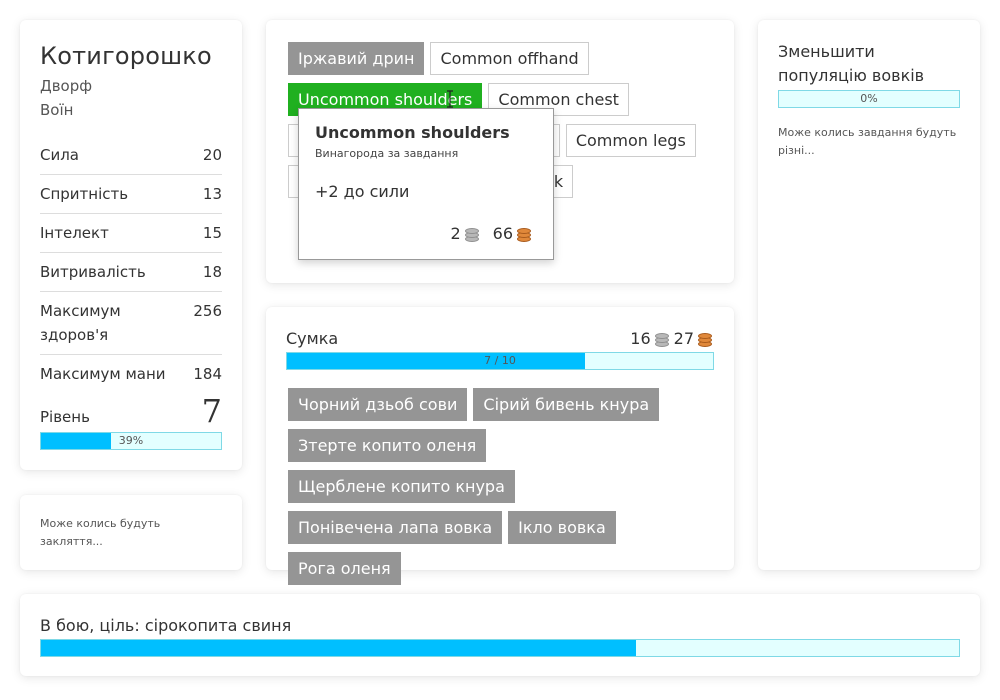  Describe the element at coordinates (207, 374) in the screenshot. I see `stat-value: 184` at that location.